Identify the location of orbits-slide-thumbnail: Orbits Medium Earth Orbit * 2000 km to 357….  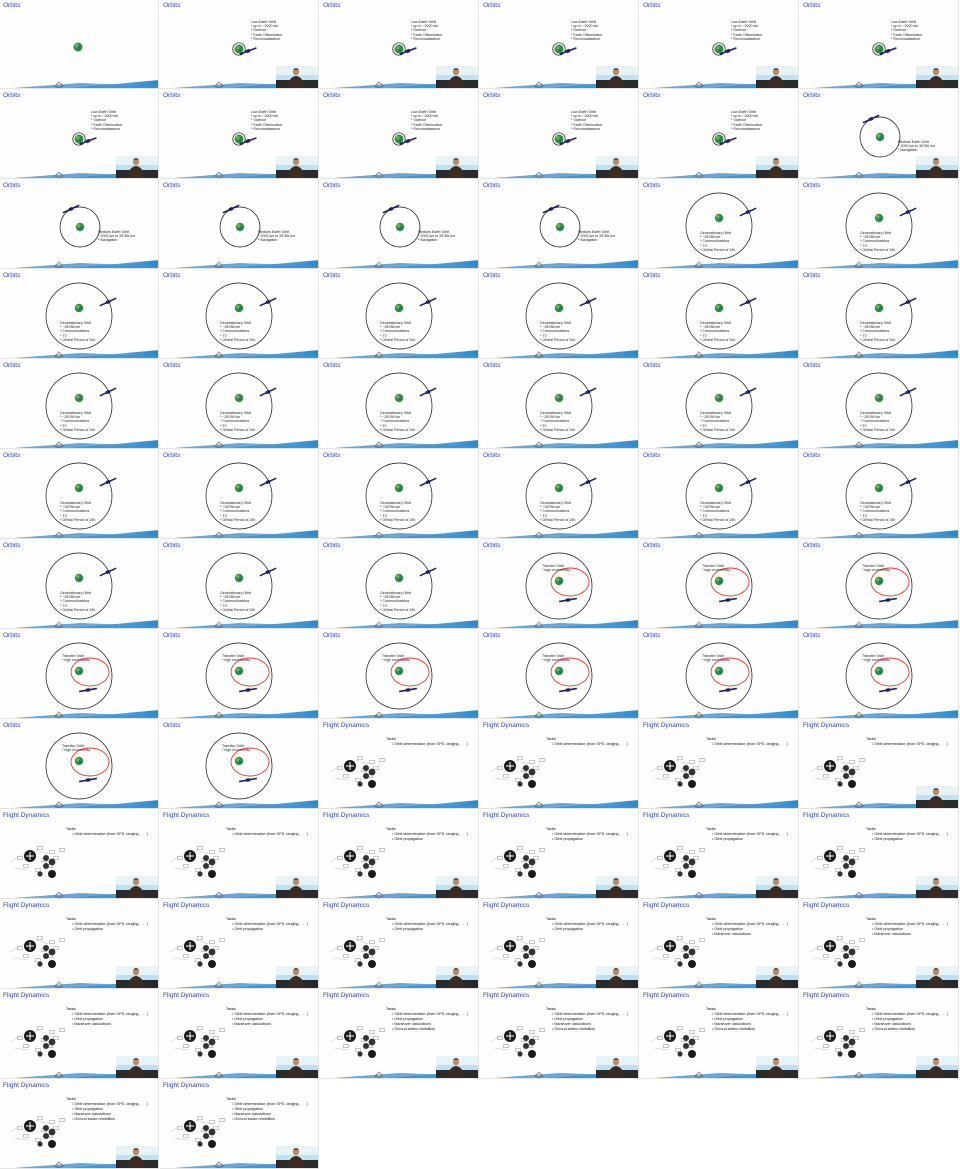
(79, 224).